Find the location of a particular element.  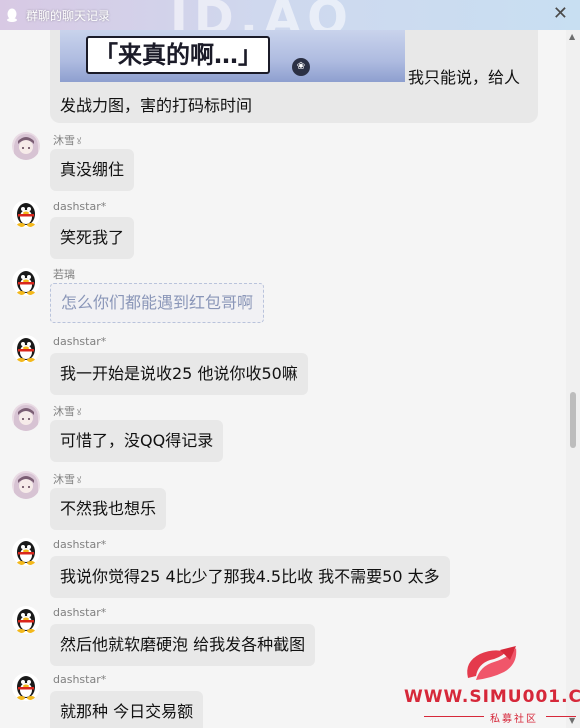

close-icon: ✕ is located at coordinates (560, 14).